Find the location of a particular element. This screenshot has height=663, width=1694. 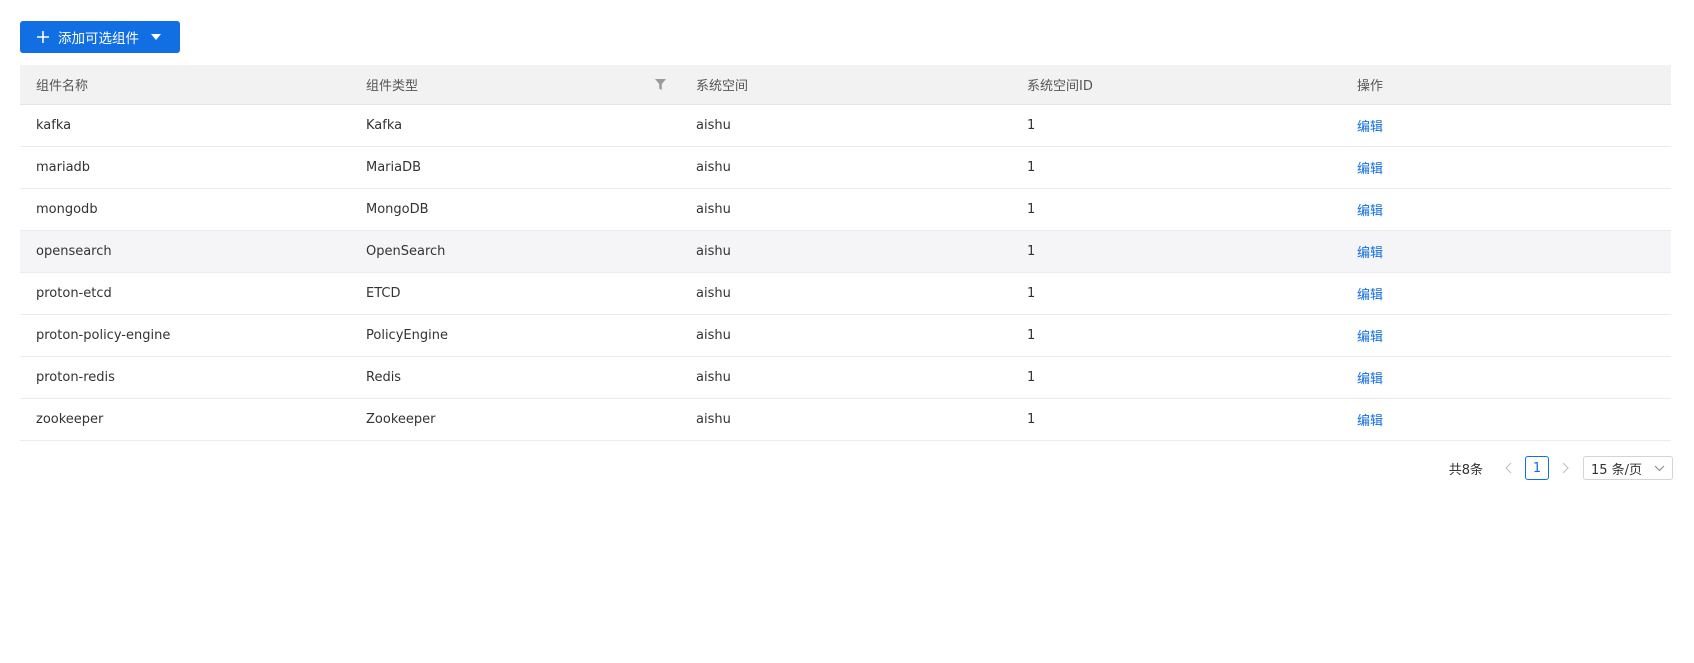

cell-type: MongoDB is located at coordinates (397, 209).